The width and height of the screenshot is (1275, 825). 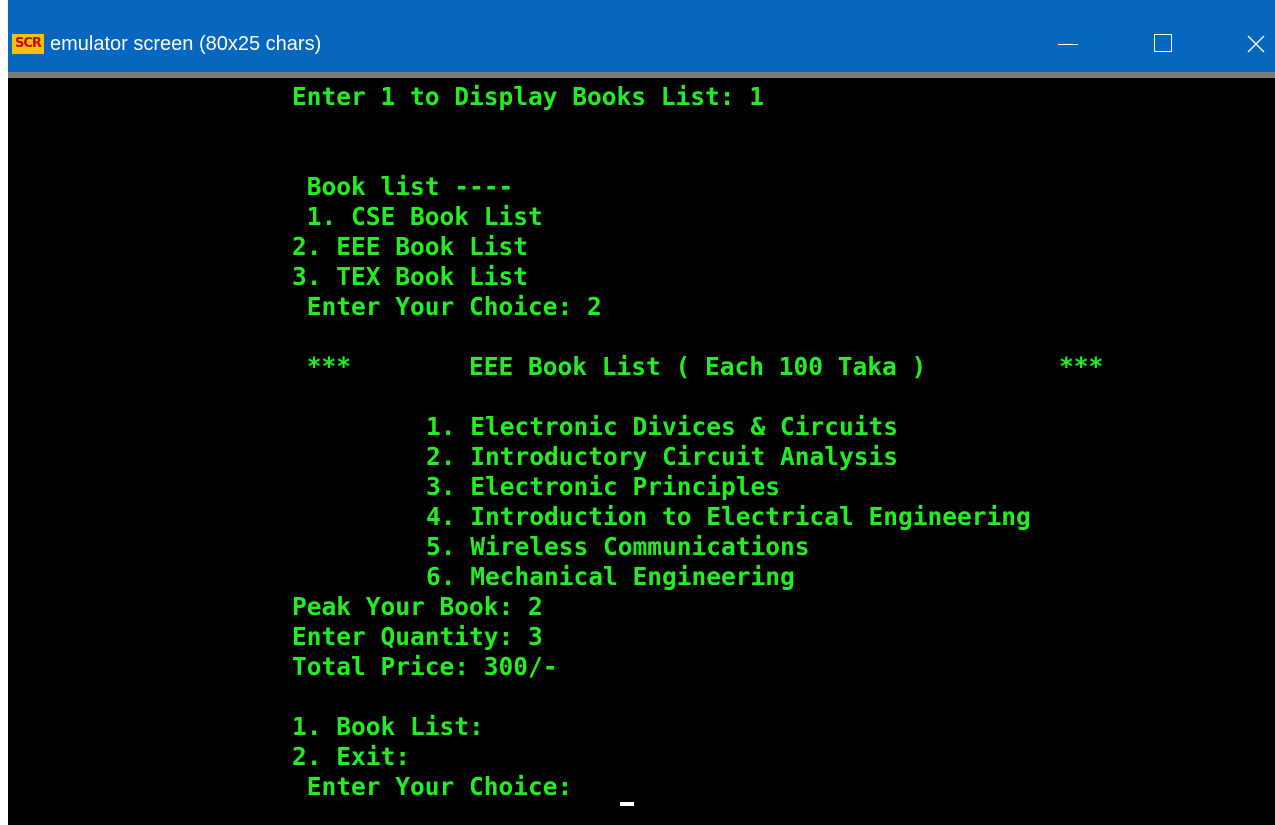 I want to click on book-item-6: 6. Mechanical Engineering, so click(x=610, y=576).